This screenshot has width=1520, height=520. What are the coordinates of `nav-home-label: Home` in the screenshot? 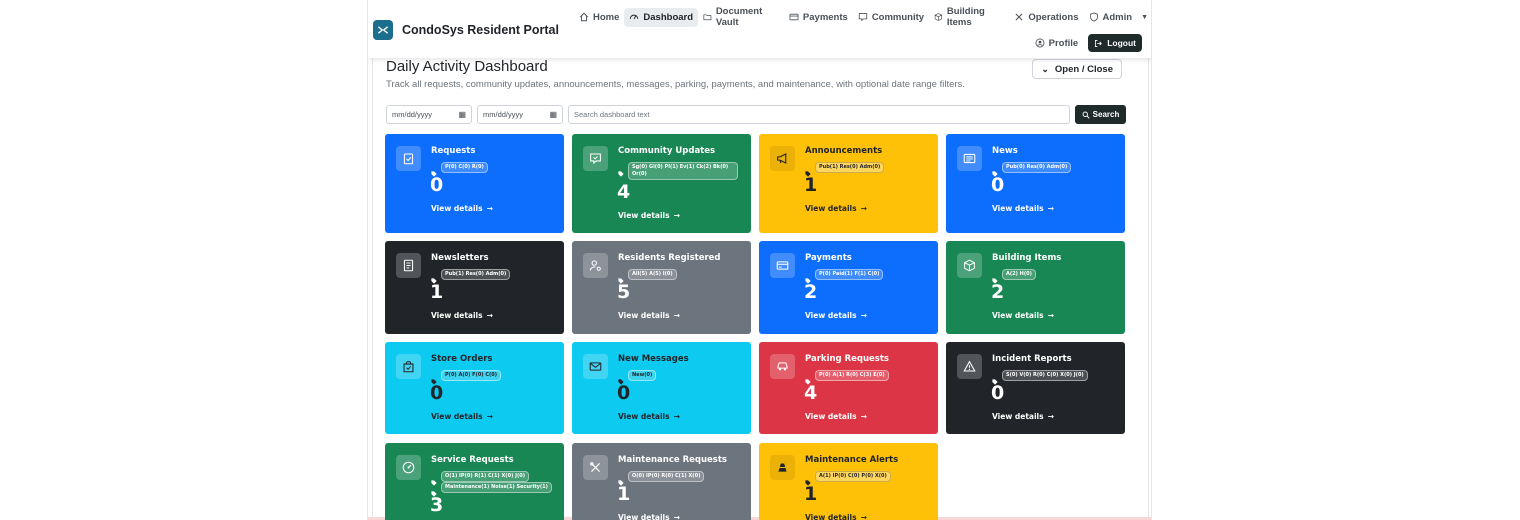 It's located at (606, 17).